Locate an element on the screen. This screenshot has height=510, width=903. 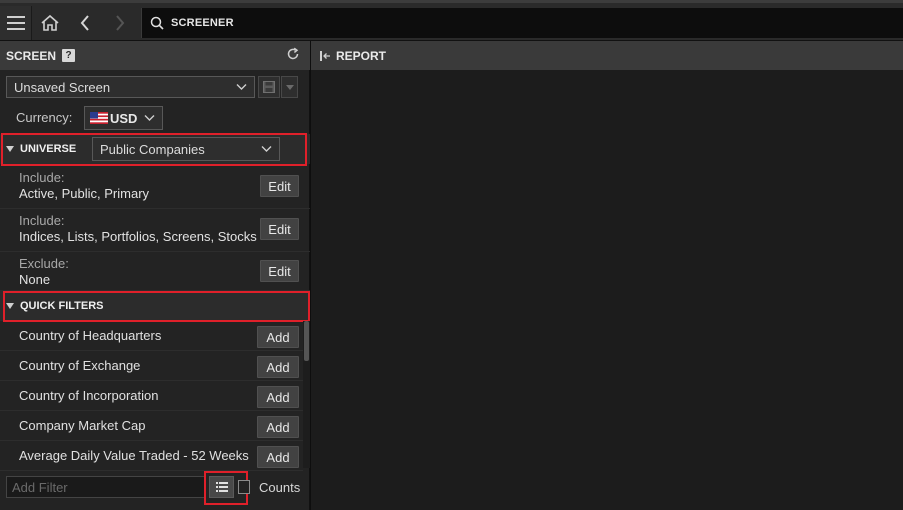
save-icon is located at coordinates (269, 87).